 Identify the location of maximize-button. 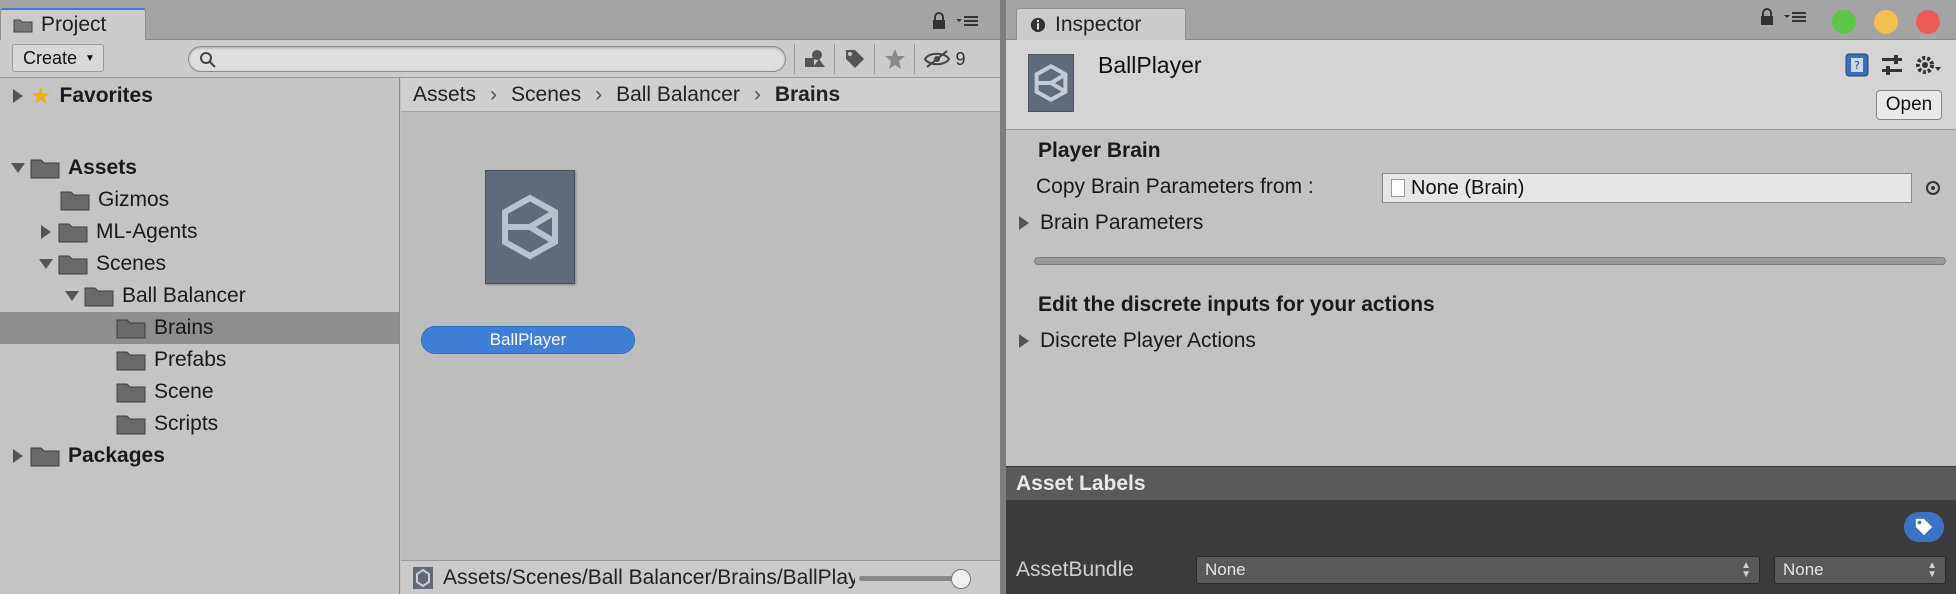
(1844, 22).